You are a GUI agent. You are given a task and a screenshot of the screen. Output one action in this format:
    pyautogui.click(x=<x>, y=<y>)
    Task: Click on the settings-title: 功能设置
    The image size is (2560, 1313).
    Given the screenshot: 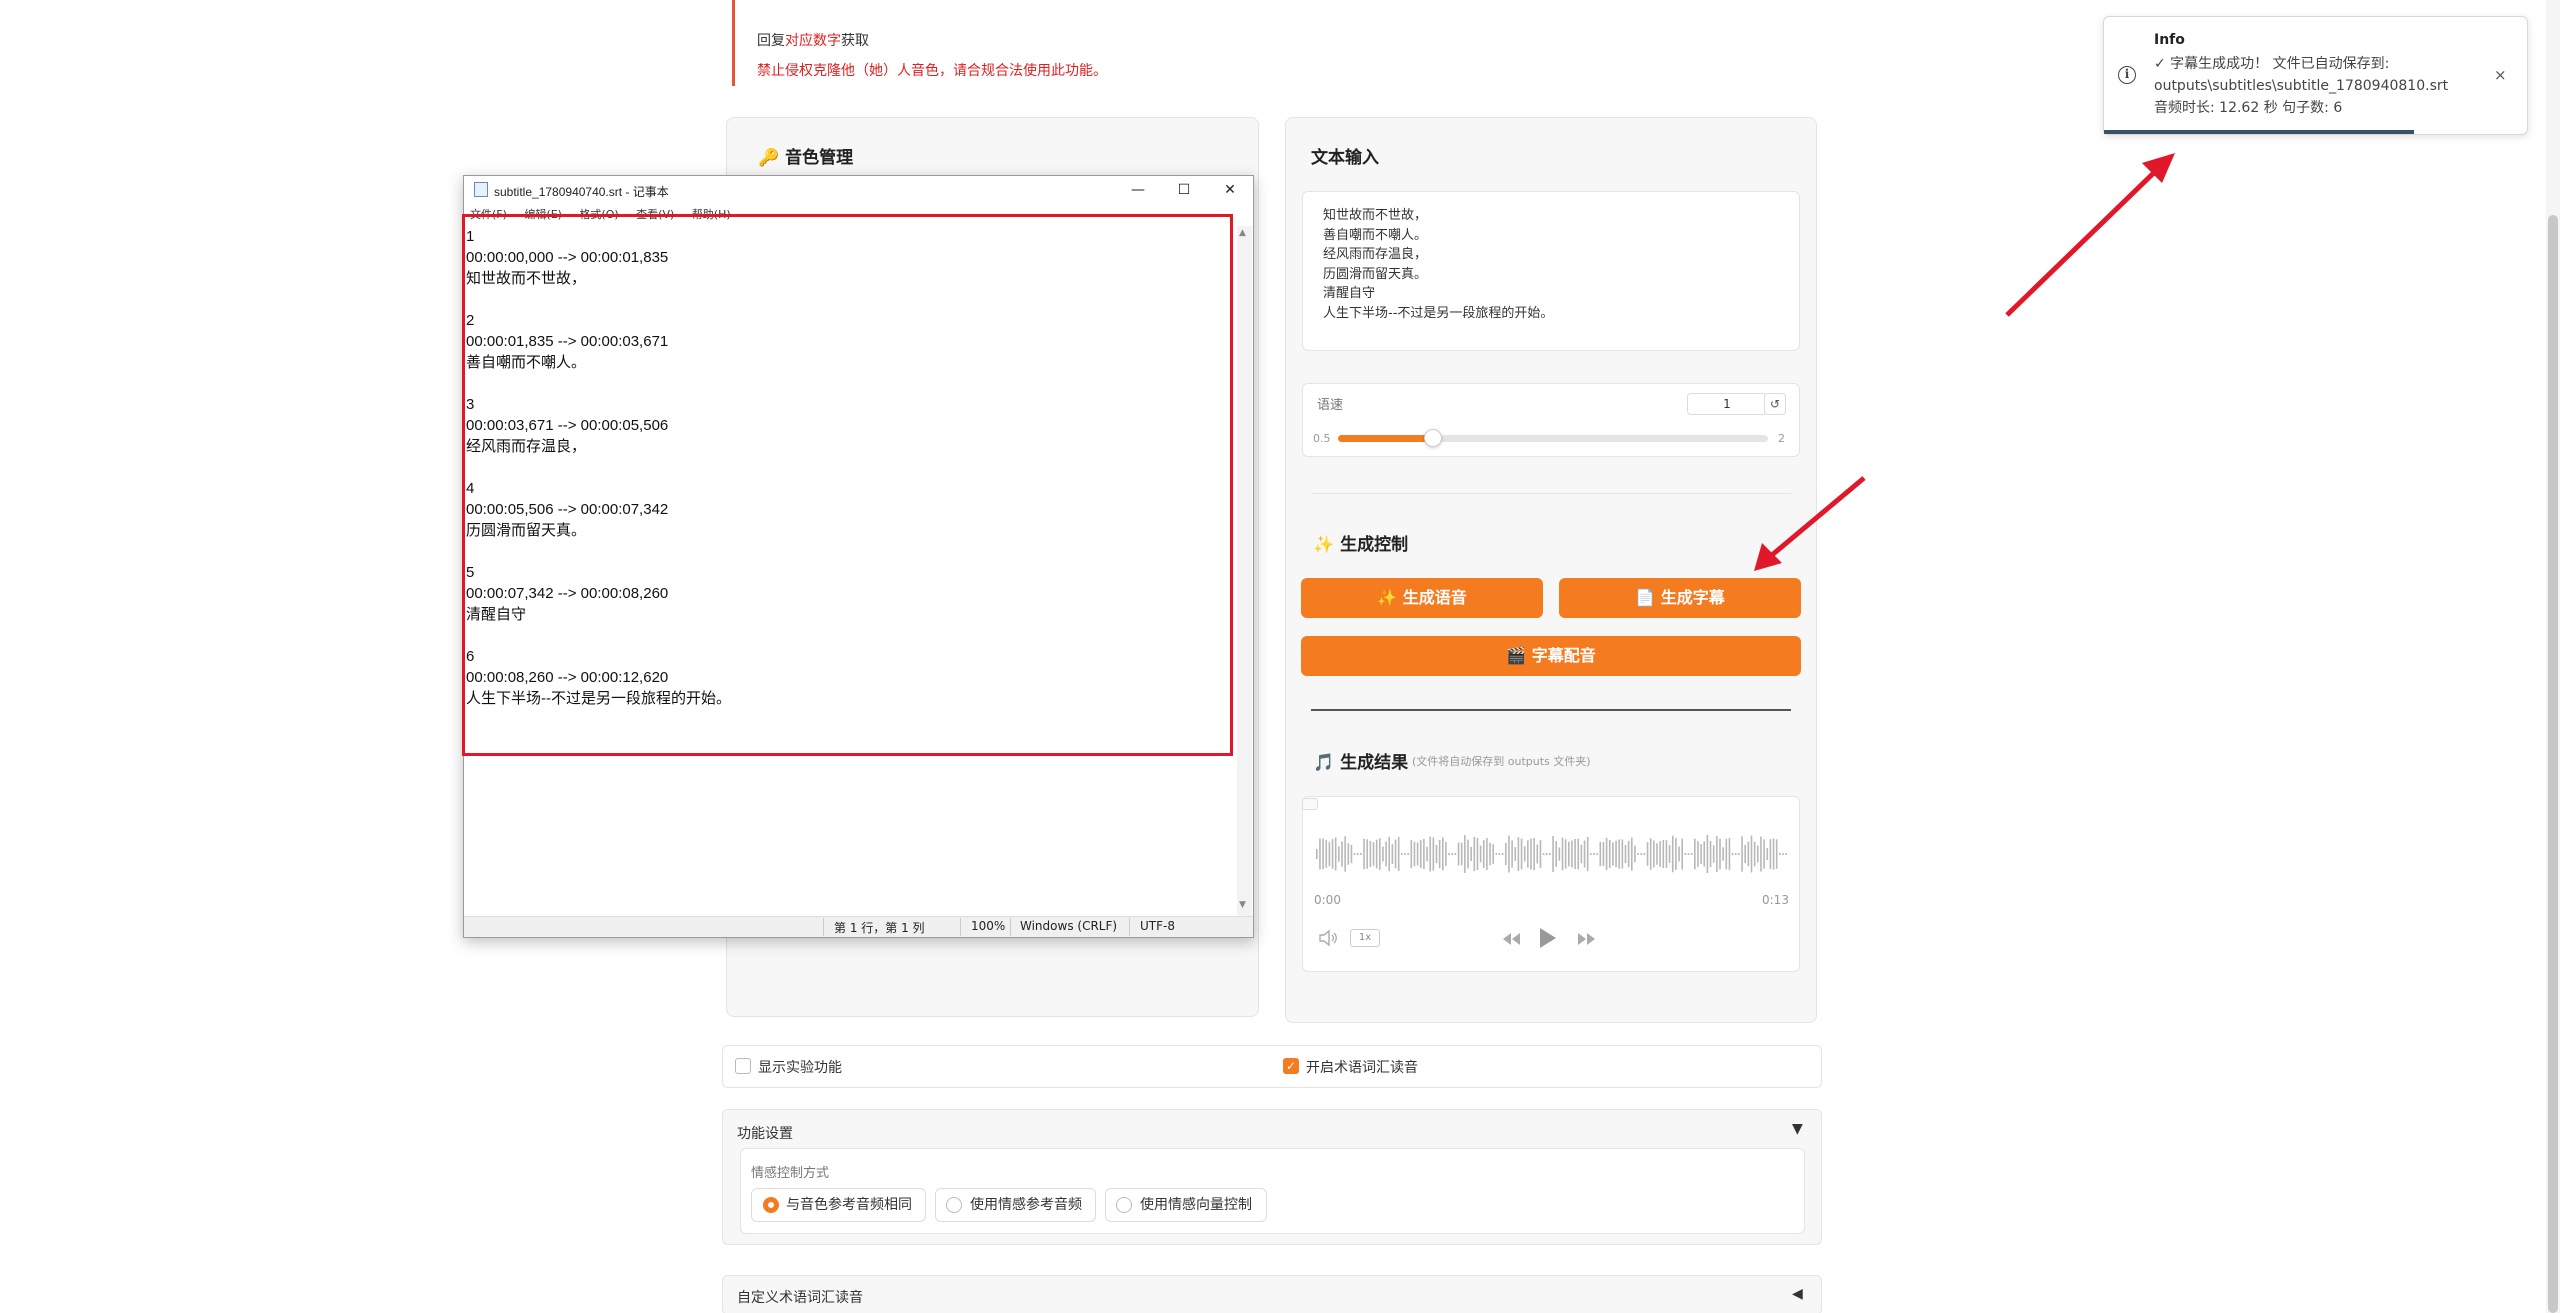 What is the action you would take?
    pyautogui.click(x=765, y=1133)
    